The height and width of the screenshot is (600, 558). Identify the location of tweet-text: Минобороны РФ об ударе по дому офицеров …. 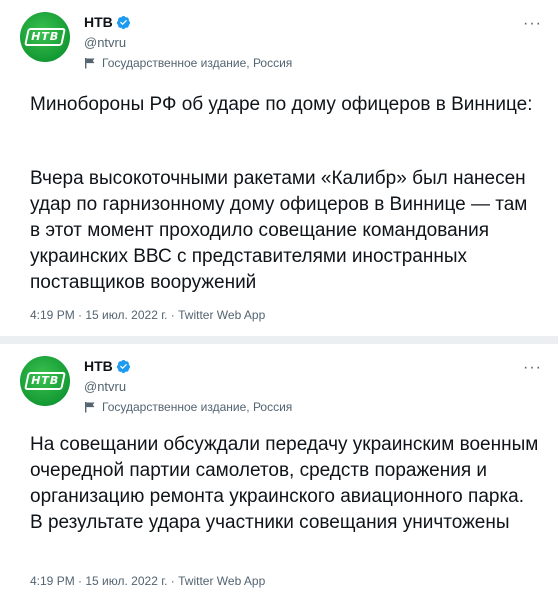
(281, 104).